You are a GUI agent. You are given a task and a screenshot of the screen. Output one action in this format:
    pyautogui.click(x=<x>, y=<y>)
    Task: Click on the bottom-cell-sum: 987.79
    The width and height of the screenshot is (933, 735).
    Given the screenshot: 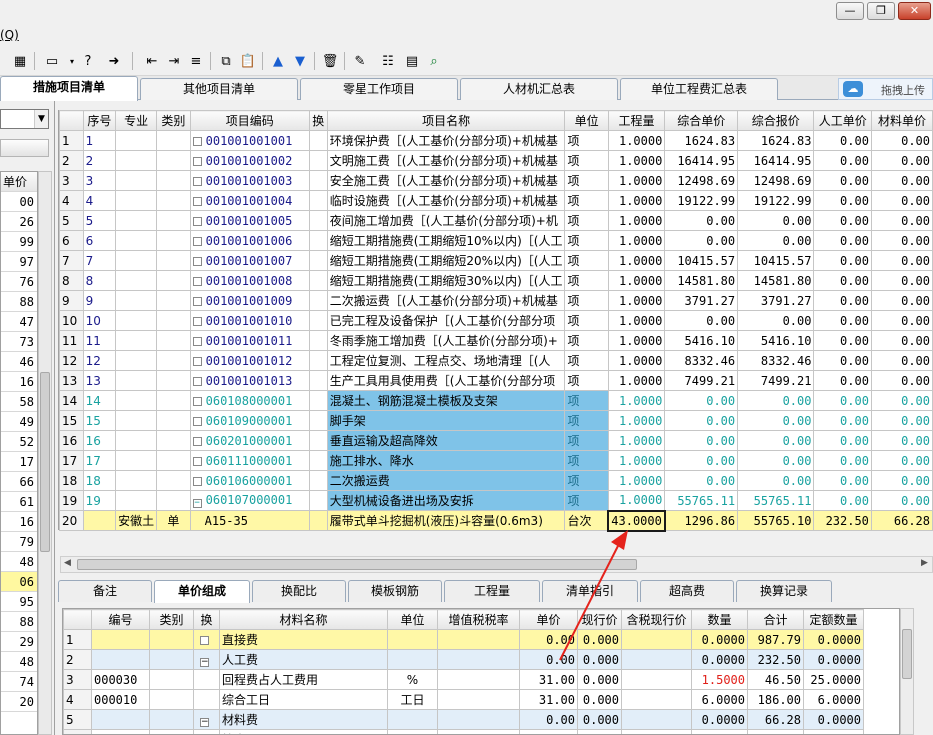 What is the action you would take?
    pyautogui.click(x=775, y=639)
    